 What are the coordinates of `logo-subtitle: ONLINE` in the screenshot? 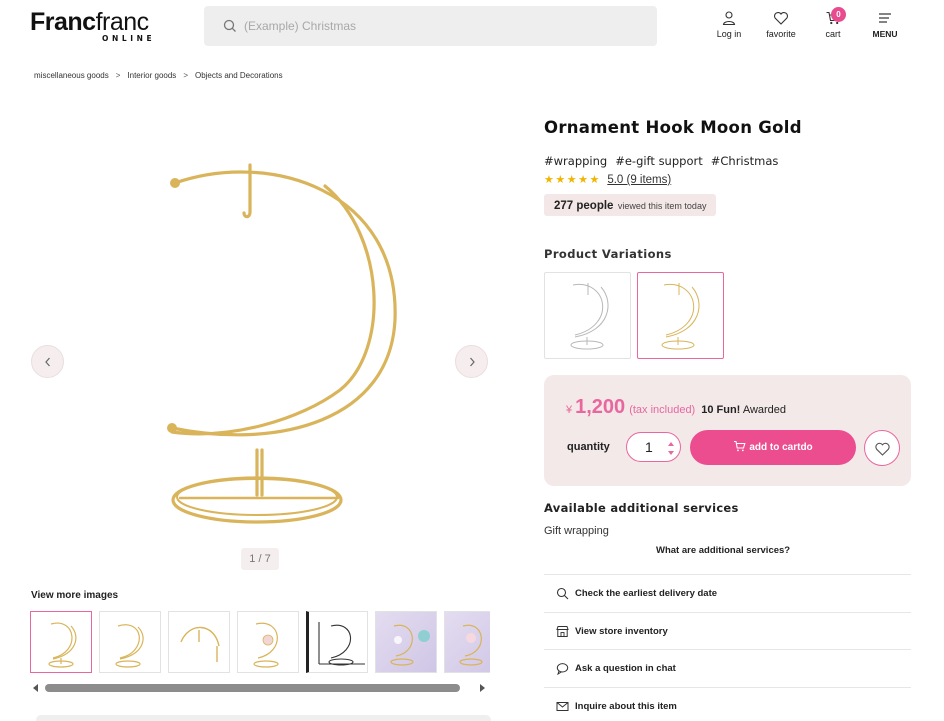 It's located at (129, 38).